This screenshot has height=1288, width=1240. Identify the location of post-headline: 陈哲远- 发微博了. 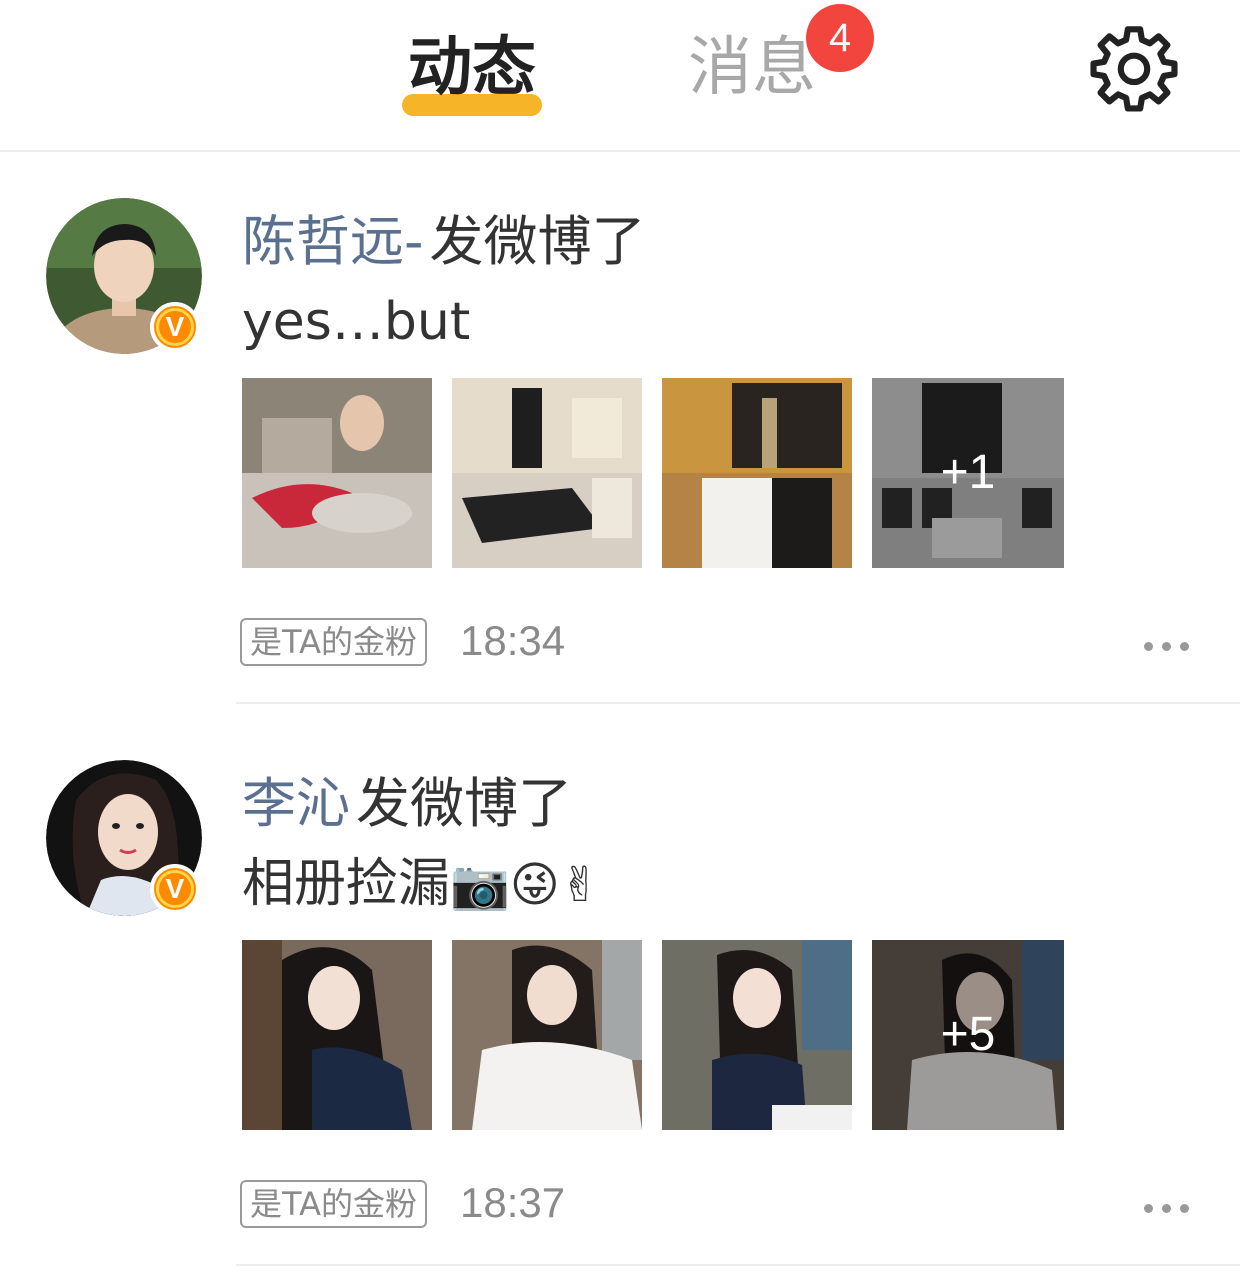
(444, 242).